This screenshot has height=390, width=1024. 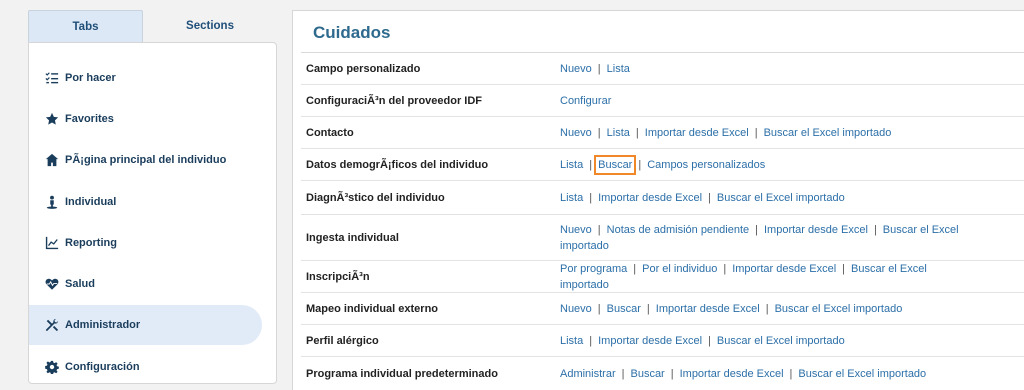 I want to click on action-link: Notas de admisión pendiente, so click(x=678, y=230).